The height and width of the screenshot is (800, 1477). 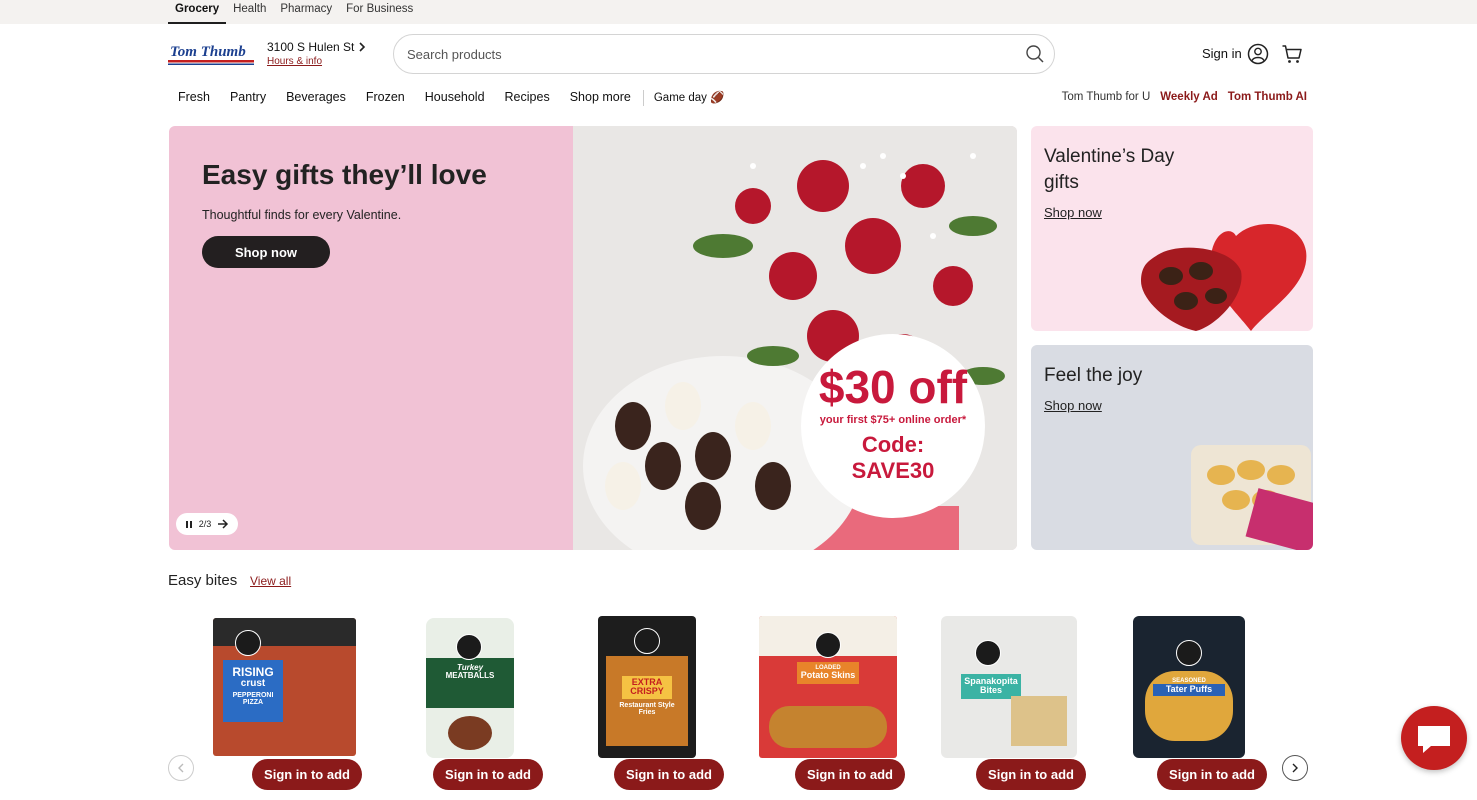 What do you see at coordinates (470, 676) in the screenshot?
I see `product-name-line2: MEATBALLS` at bounding box center [470, 676].